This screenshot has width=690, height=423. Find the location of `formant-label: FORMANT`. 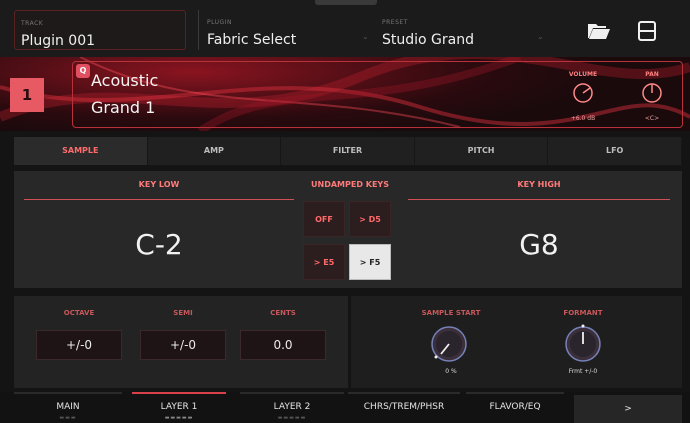

formant-label: FORMANT is located at coordinates (583, 313).